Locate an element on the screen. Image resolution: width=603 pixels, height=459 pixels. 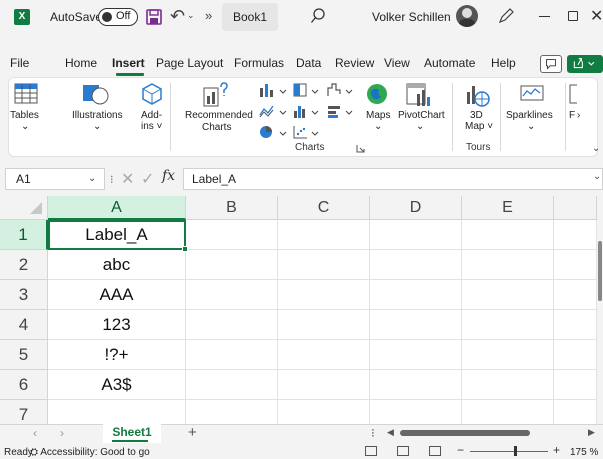
scroll-left-icon: ◀ is located at coordinates (390, 432).